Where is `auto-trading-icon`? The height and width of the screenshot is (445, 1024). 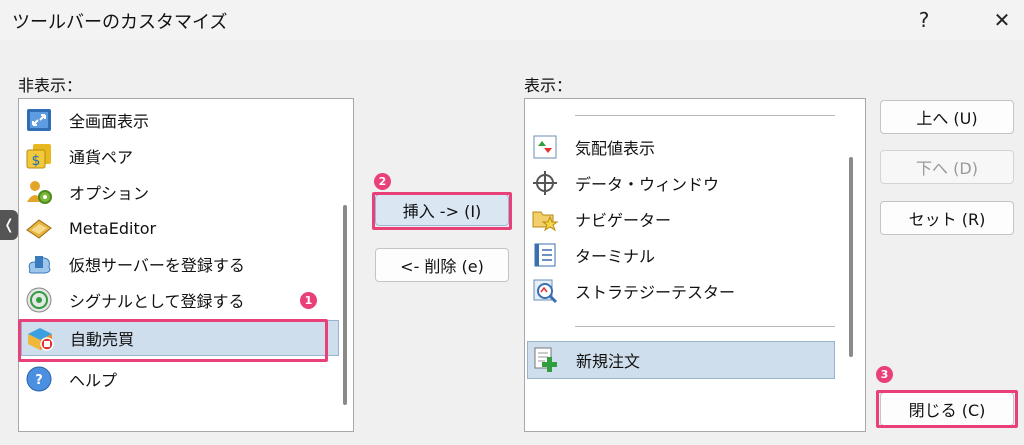 auto-trading-icon is located at coordinates (41, 339).